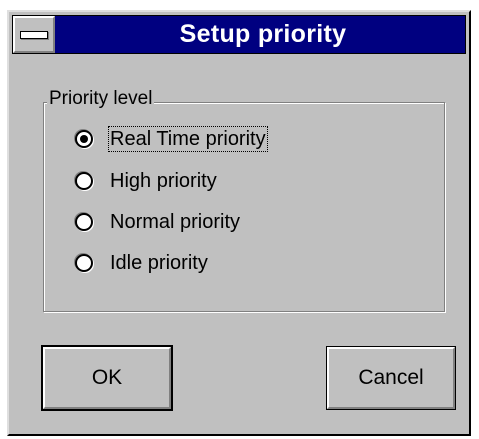  Describe the element at coordinates (263, 34) in the screenshot. I see `window-title: Setup priority` at that location.